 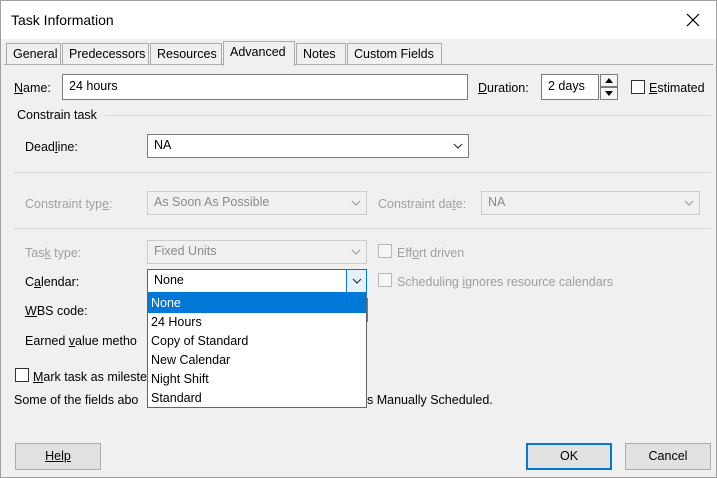 I want to click on help-button: Help, so click(x=58, y=456).